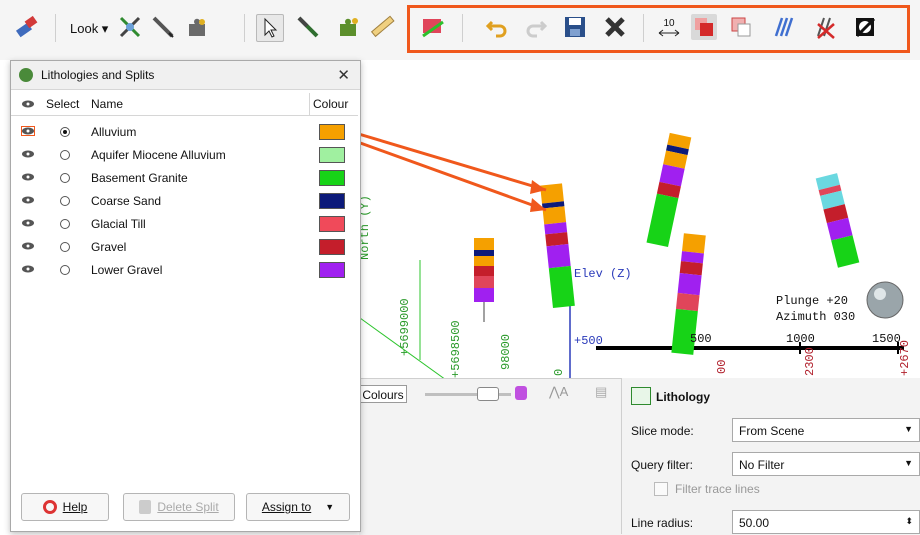 The width and height of the screenshot is (920, 535). Describe the element at coordinates (741, 27) in the screenshot. I see `clip-split-icon` at that location.